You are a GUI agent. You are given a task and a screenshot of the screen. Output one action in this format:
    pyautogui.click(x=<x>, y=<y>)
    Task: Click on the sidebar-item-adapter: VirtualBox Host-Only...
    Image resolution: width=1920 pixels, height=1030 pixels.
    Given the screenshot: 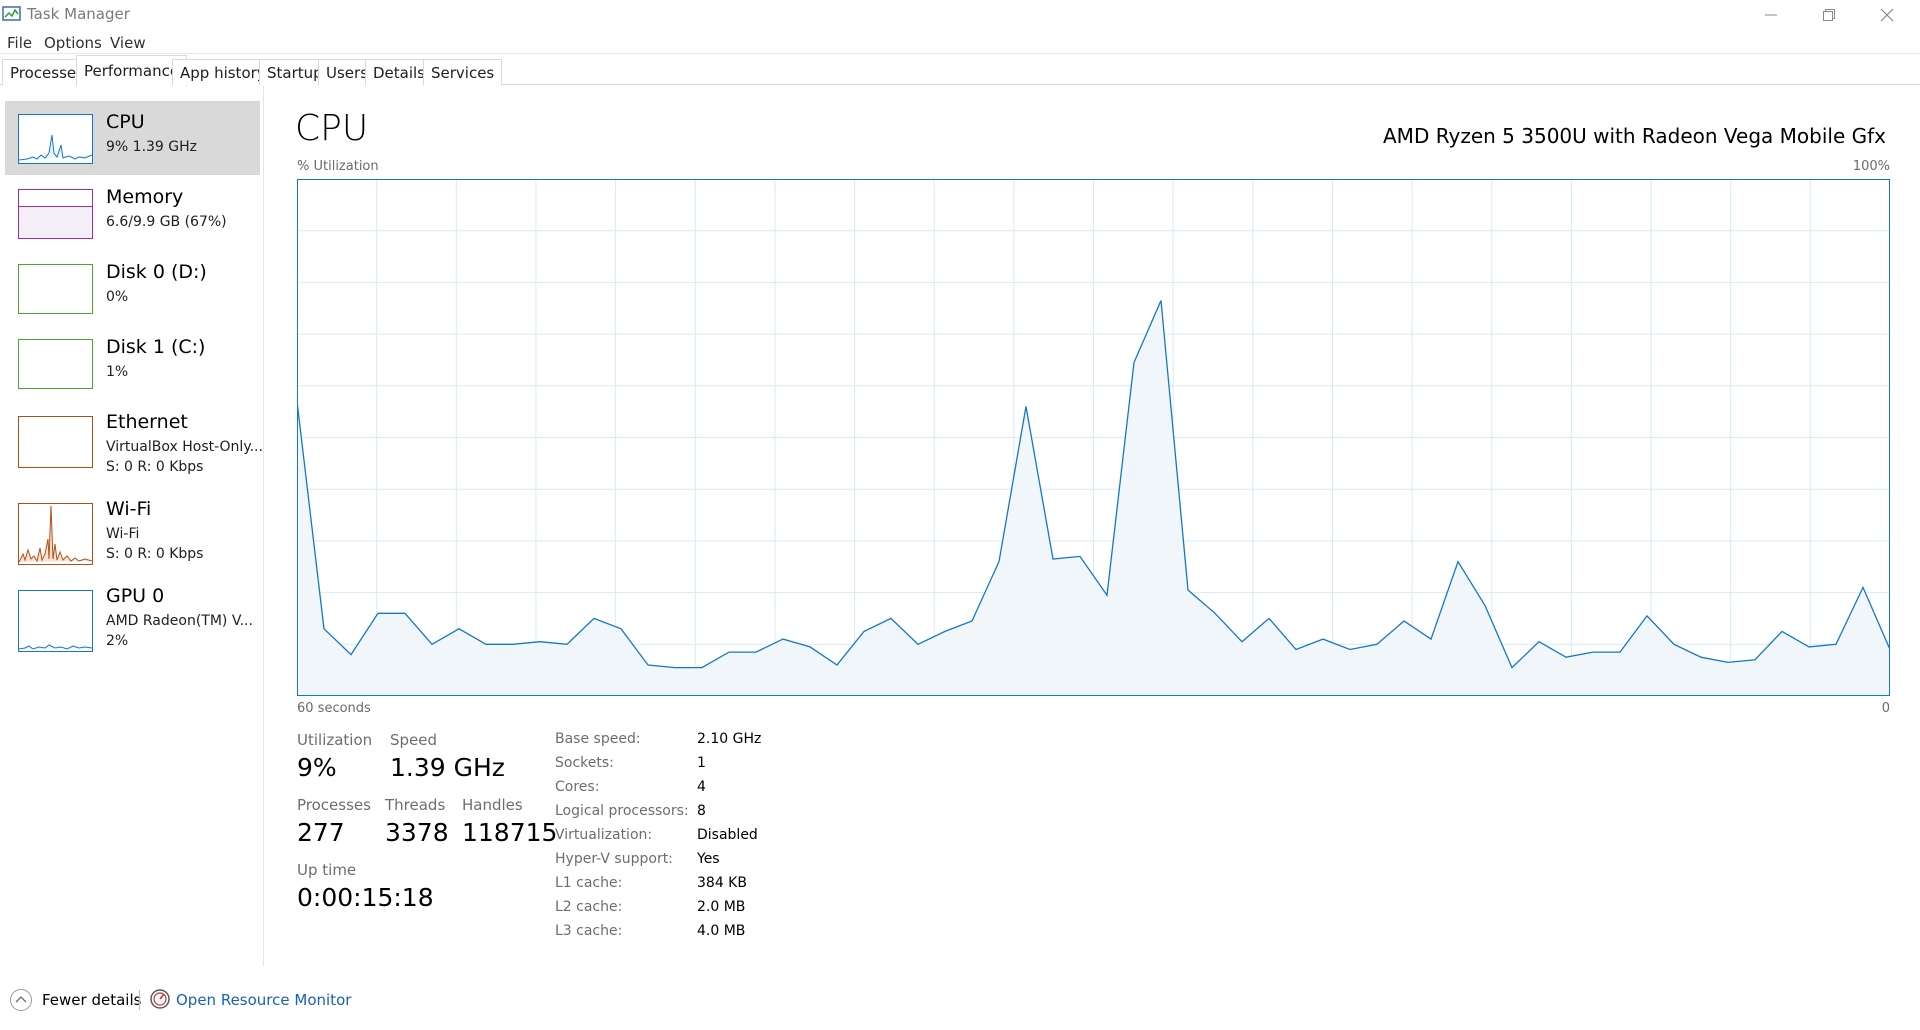 What is the action you would take?
    pyautogui.click(x=184, y=447)
    